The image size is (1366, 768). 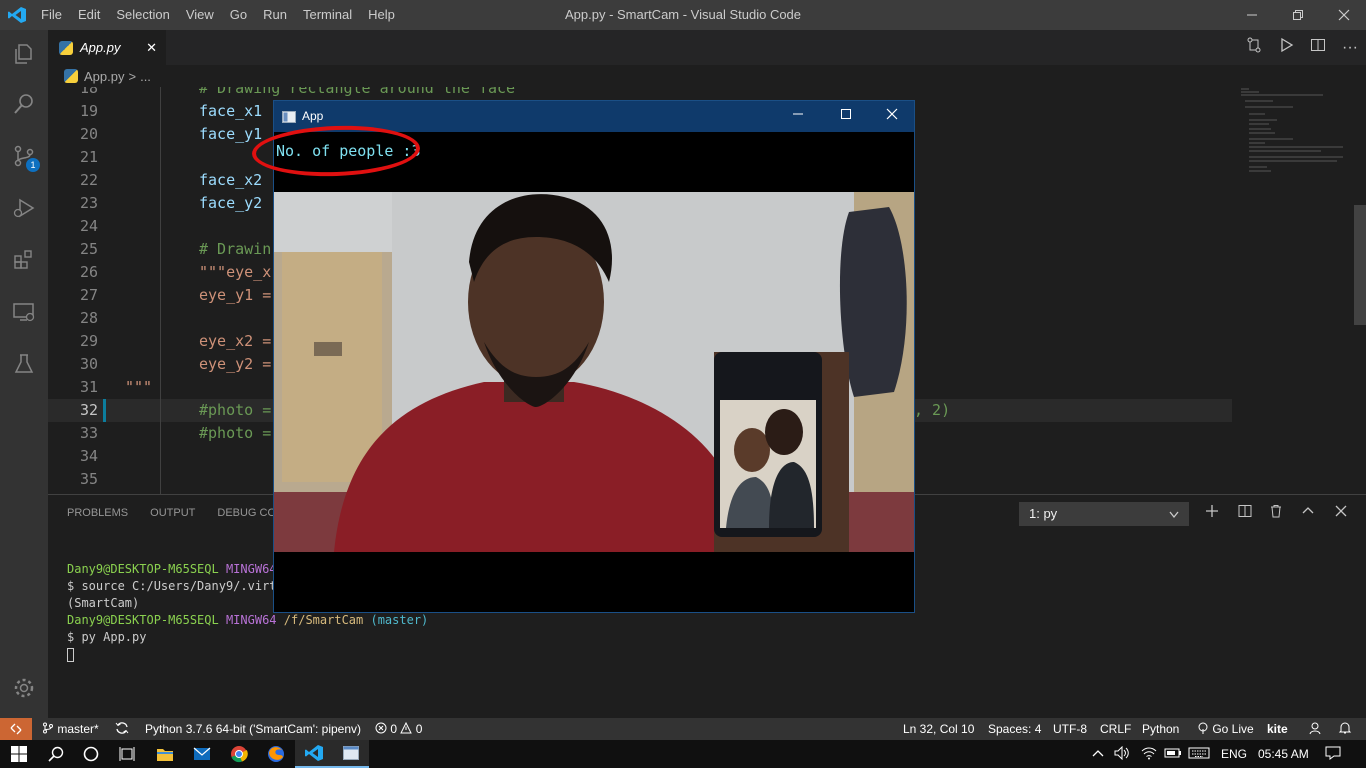 I want to click on restore-button, so click(x=1298, y=15).